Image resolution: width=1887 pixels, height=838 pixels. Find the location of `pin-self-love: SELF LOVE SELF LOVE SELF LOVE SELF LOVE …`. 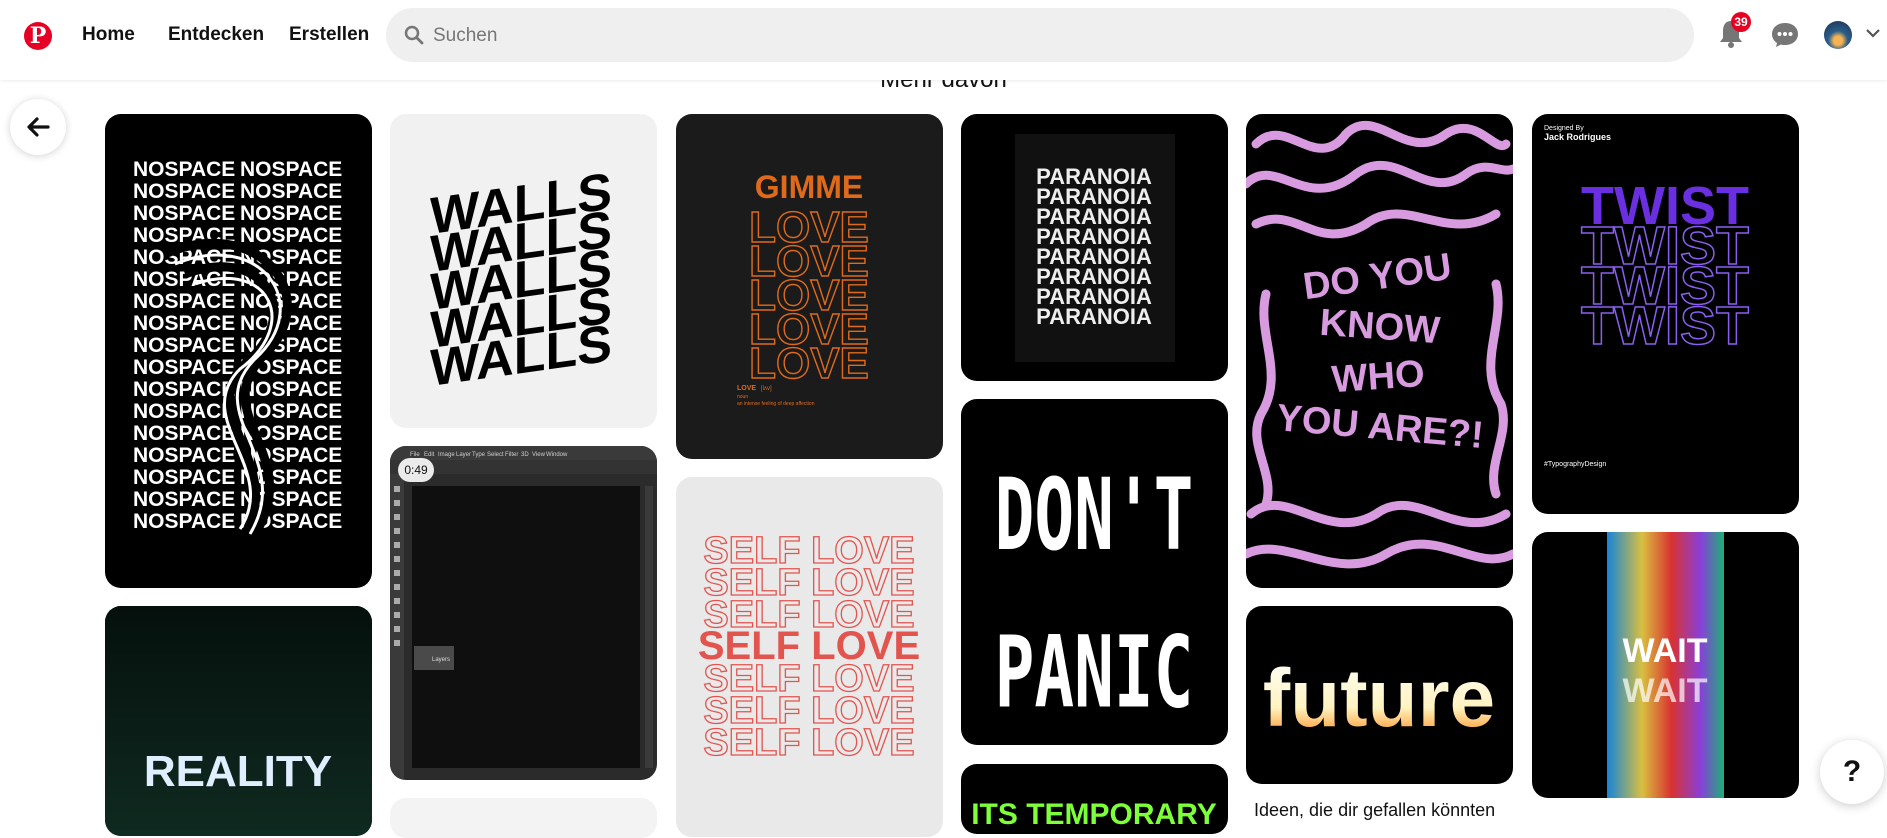

pin-self-love: SELF LOVE SELF LOVE SELF LOVE SELF LOVE … is located at coordinates (809, 657).